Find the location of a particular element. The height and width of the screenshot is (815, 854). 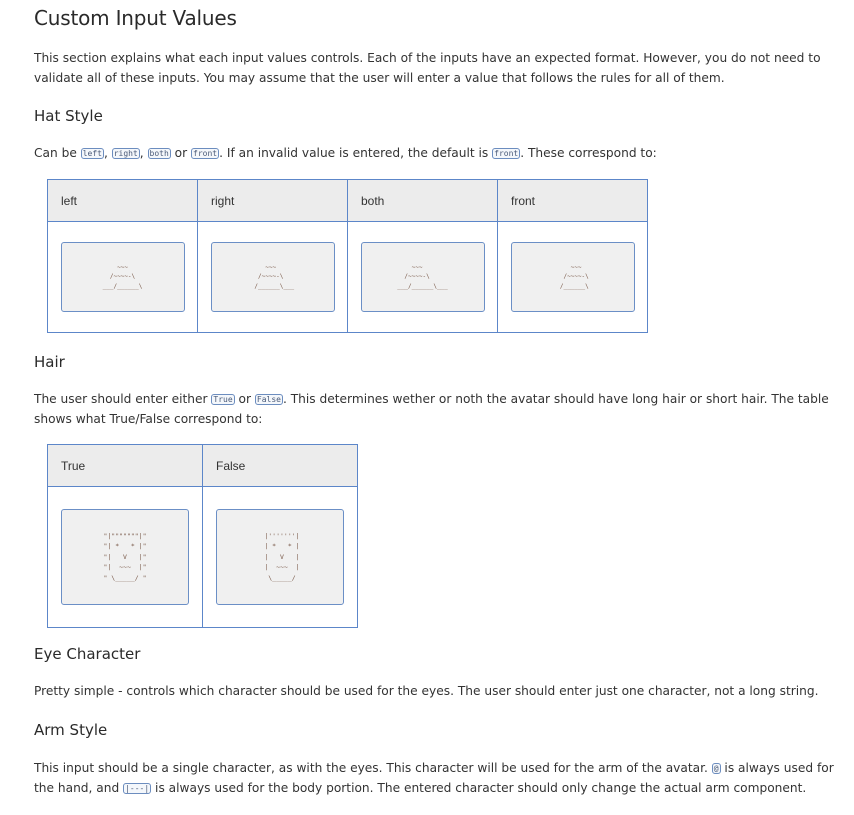

code-left: left is located at coordinates (92, 153).